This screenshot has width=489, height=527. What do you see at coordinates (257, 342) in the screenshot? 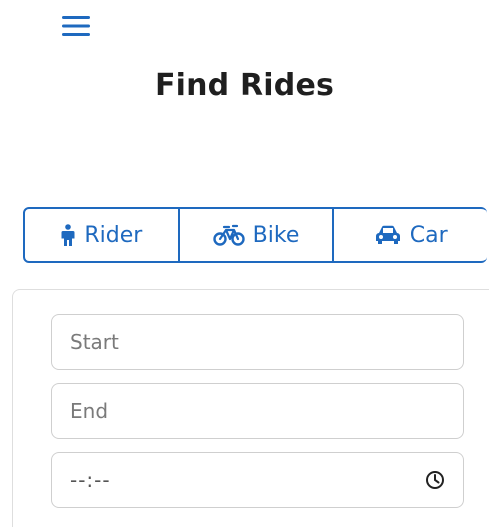
I see `start-input` at bounding box center [257, 342].